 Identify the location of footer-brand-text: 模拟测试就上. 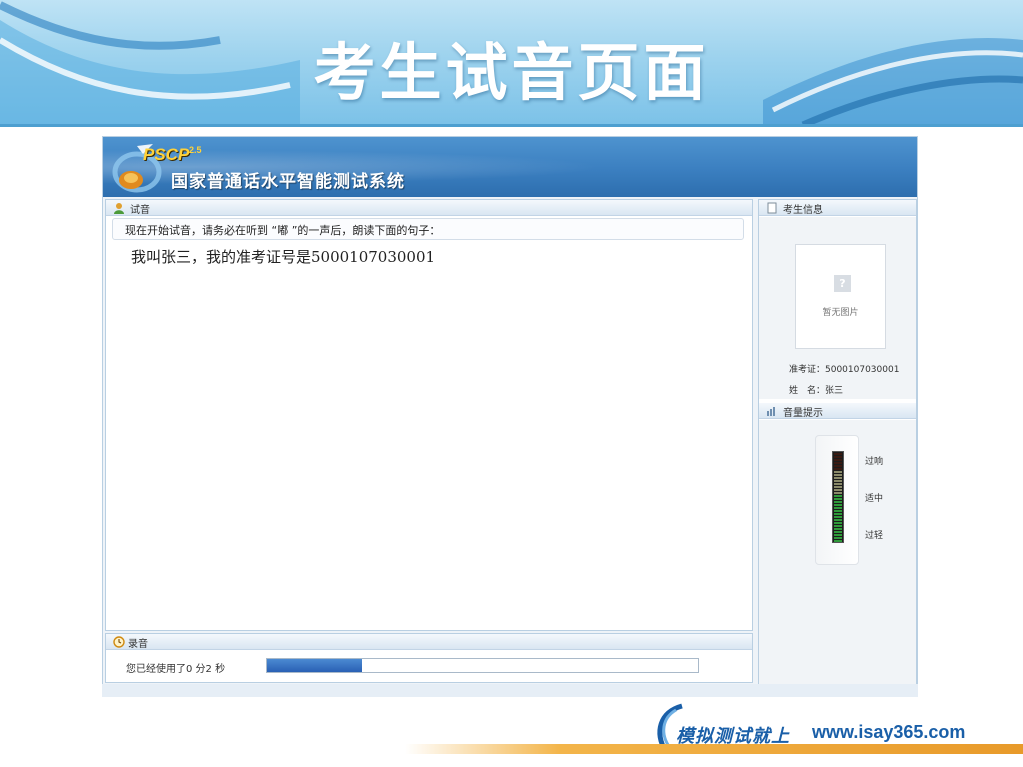
(733, 736).